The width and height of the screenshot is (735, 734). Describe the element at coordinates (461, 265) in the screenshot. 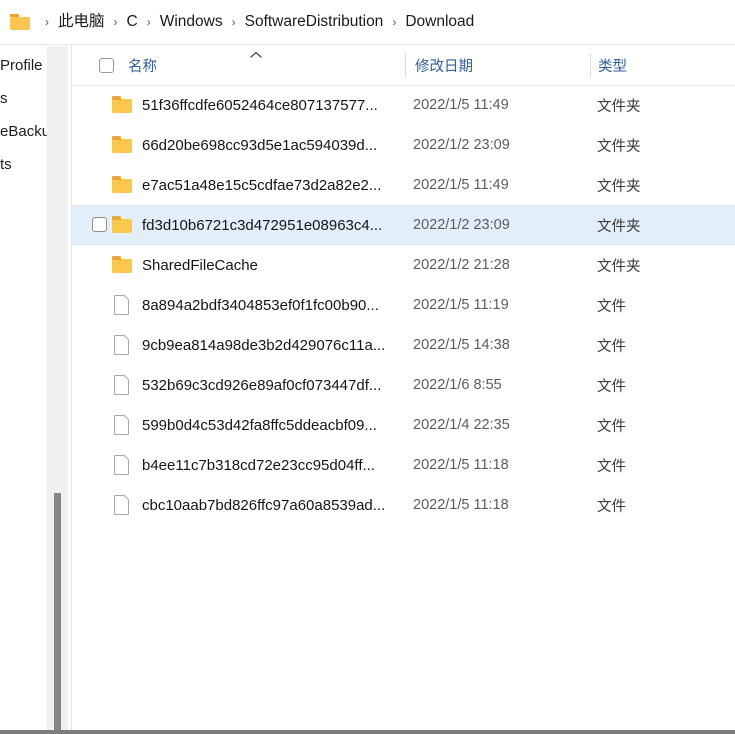

I see `file-date-modified: 2022/1/2 21:28` at that location.